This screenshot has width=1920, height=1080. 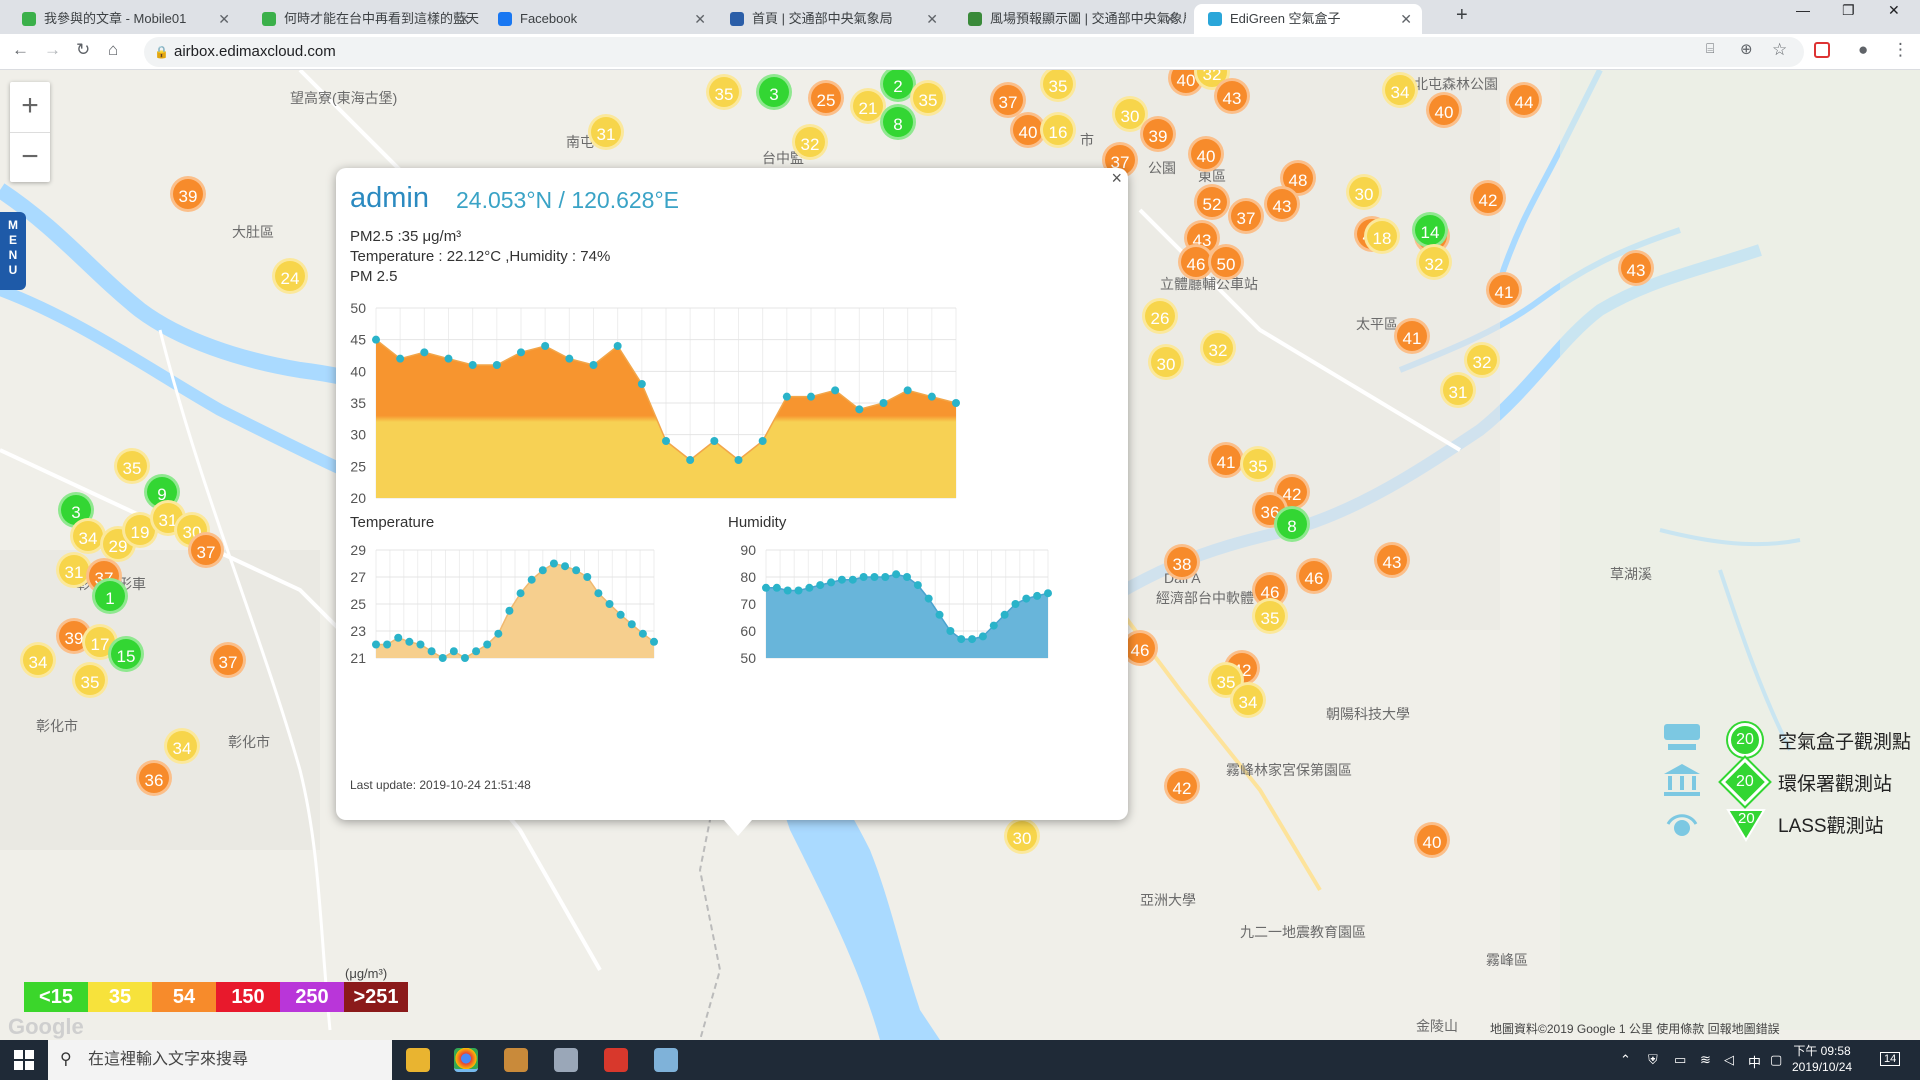 I want to click on battery-icon: ▭, so click(x=1680, y=1060).